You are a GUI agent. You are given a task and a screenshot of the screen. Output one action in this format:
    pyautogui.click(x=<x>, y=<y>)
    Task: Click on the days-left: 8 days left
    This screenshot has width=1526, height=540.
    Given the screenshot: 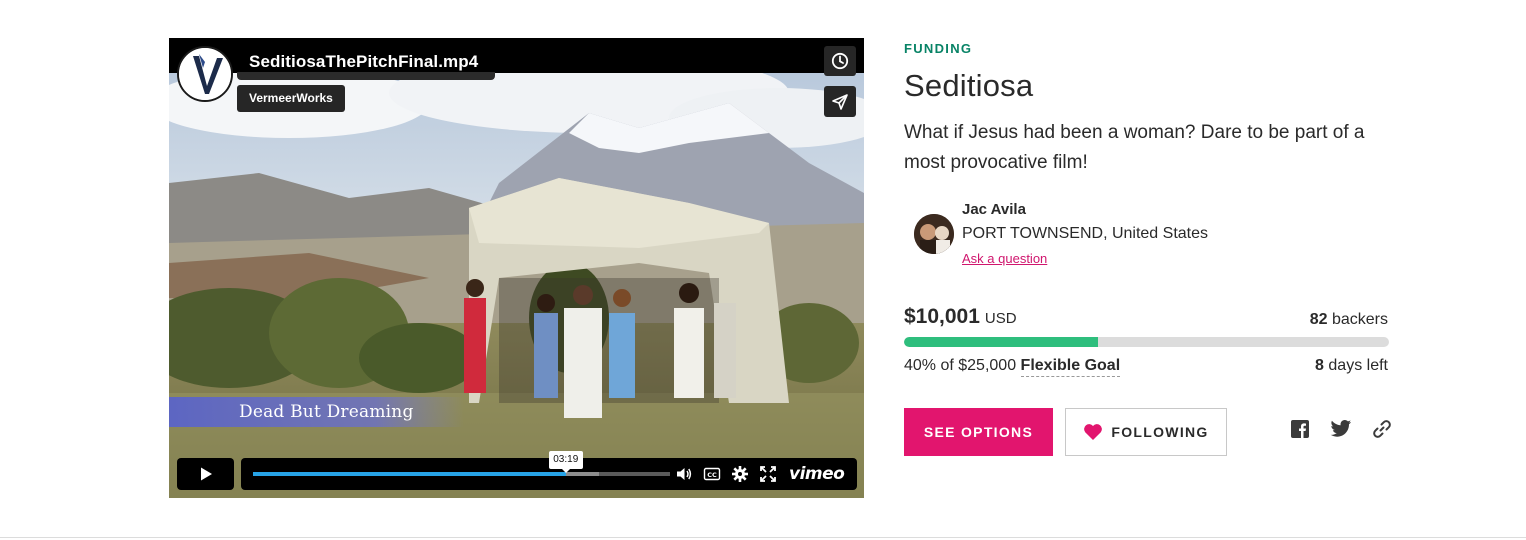 What is the action you would take?
    pyautogui.click(x=1351, y=366)
    